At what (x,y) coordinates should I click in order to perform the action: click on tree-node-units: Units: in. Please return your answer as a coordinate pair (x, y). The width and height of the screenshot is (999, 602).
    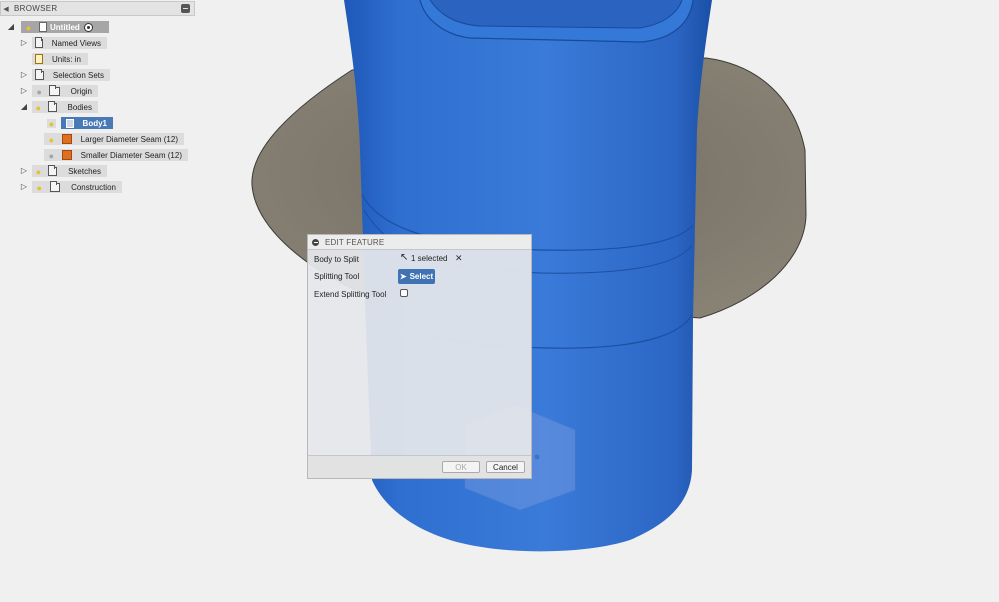
    Looking at the image, I should click on (60, 59).